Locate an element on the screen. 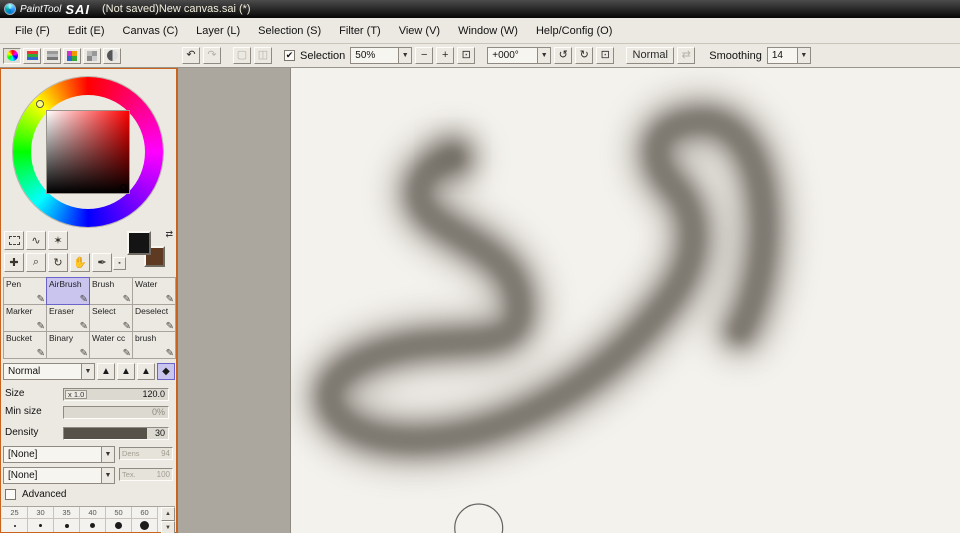 The width and height of the screenshot is (960, 533). rotation-value: +000° is located at coordinates (505, 55).